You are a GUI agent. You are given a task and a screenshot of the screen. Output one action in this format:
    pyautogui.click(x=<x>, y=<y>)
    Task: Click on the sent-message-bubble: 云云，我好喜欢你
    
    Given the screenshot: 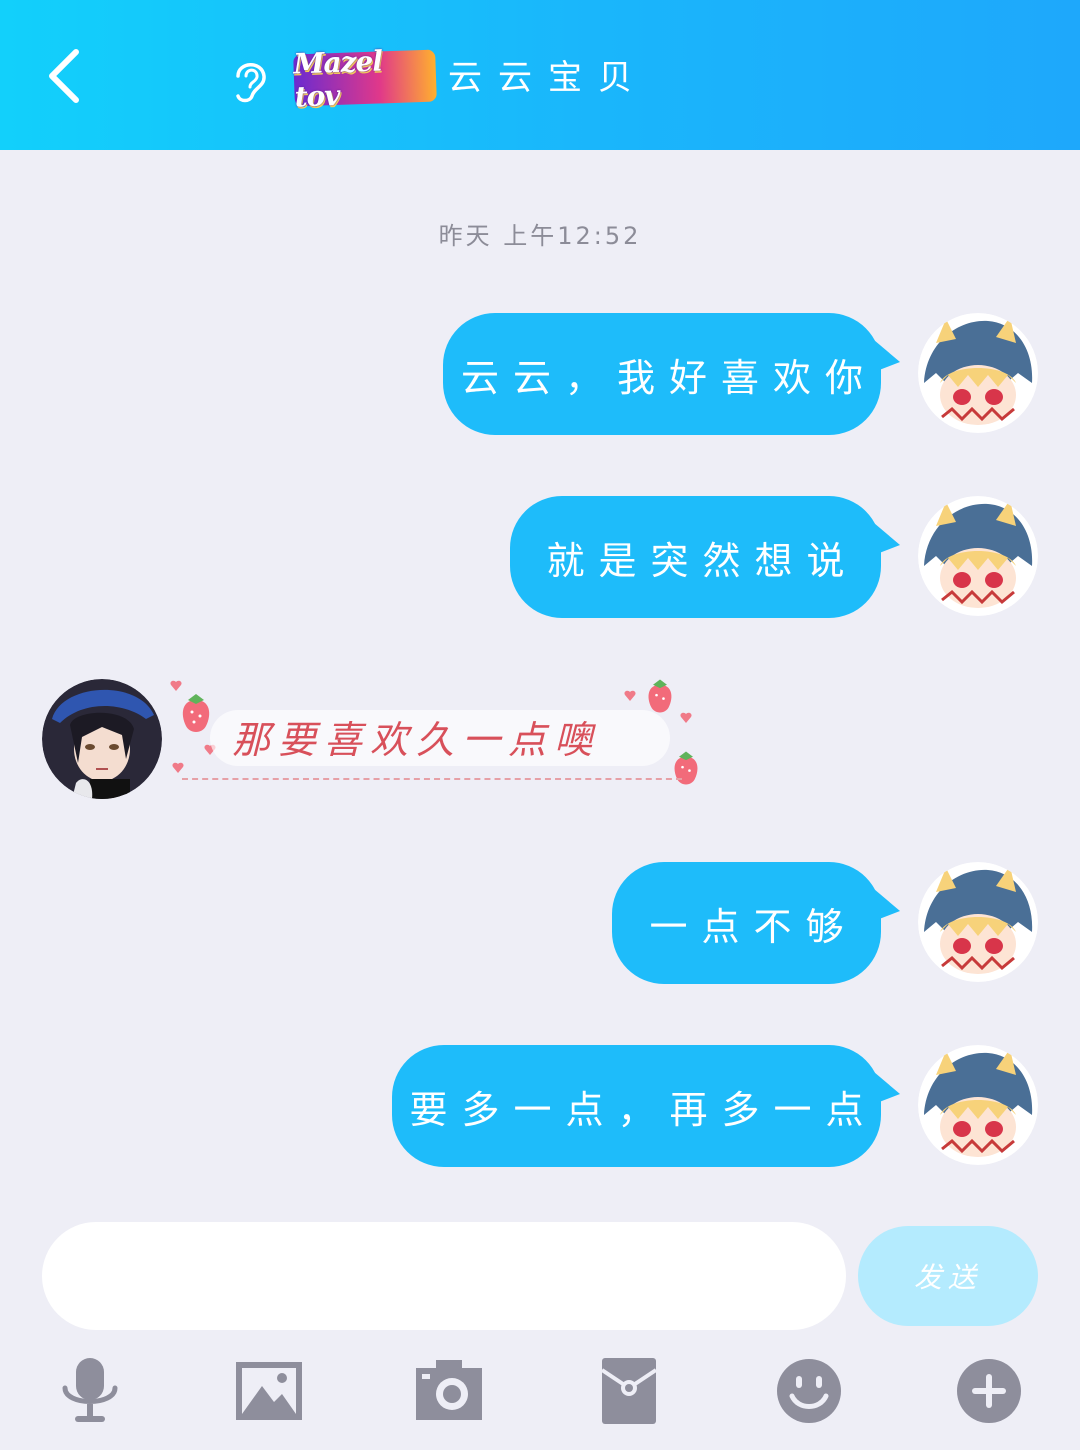 What is the action you would take?
    pyautogui.click(x=662, y=374)
    